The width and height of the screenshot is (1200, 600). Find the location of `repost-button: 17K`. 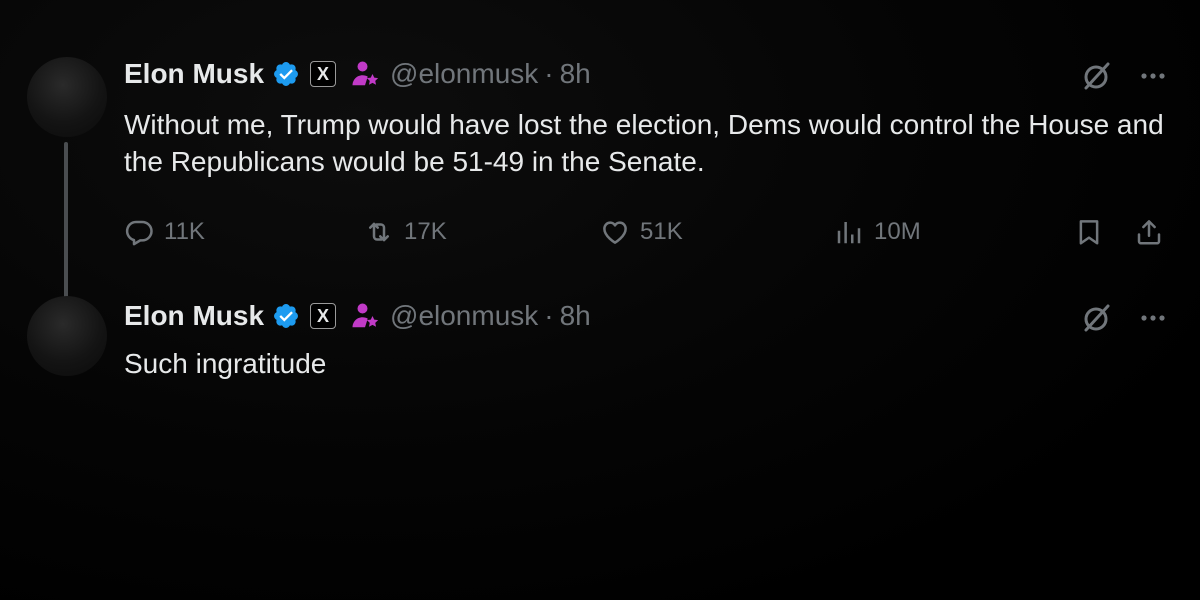

repost-button: 17K is located at coordinates (405, 232).